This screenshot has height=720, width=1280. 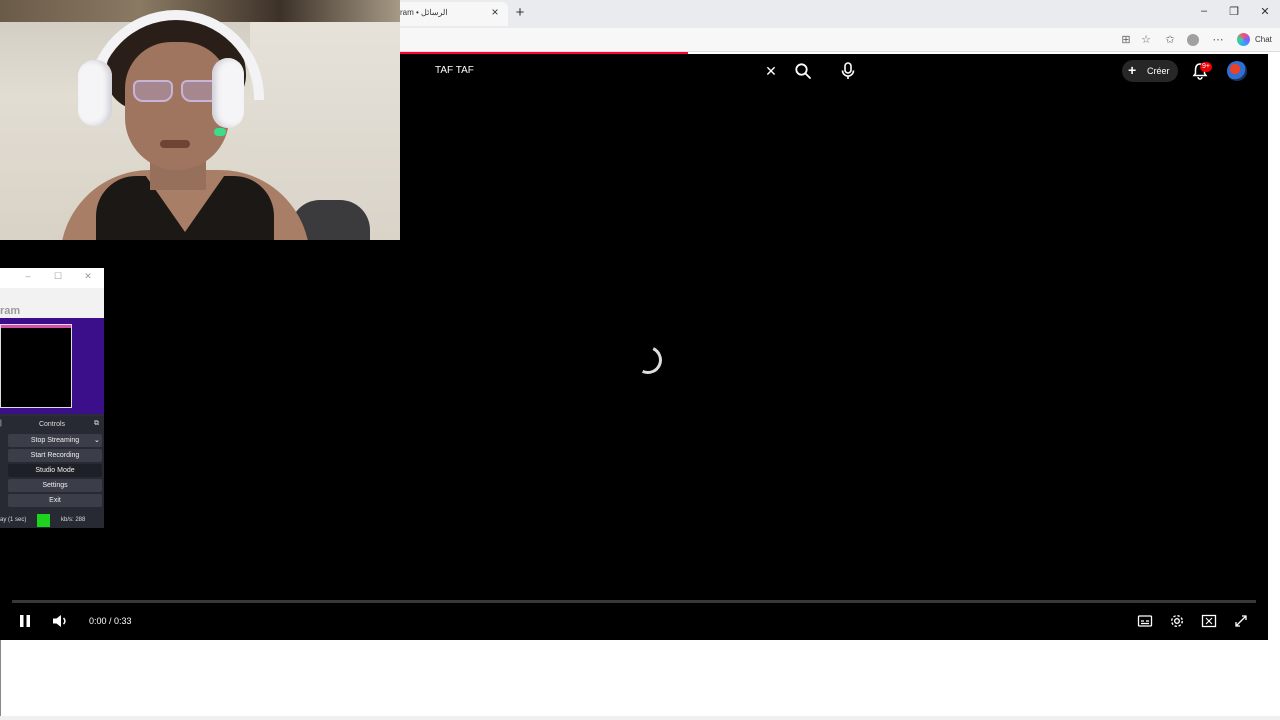 What do you see at coordinates (450, 14) in the screenshot?
I see `browser-tab: ram • الرسائل ×` at bounding box center [450, 14].